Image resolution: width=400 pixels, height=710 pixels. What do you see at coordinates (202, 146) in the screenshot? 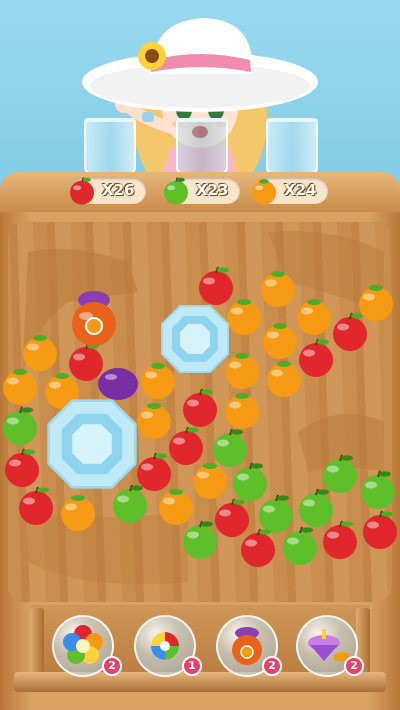
I see `cup-middle` at bounding box center [202, 146].